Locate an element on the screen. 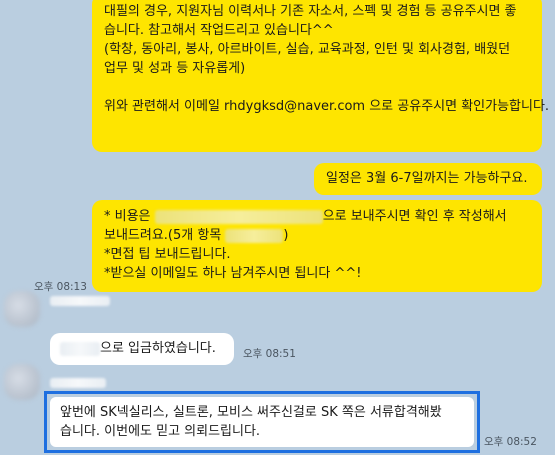 This screenshot has width=555, height=455. message-line: * 비용은 으로 보내주시면 확인 후 작성해서 is located at coordinates (317, 216).